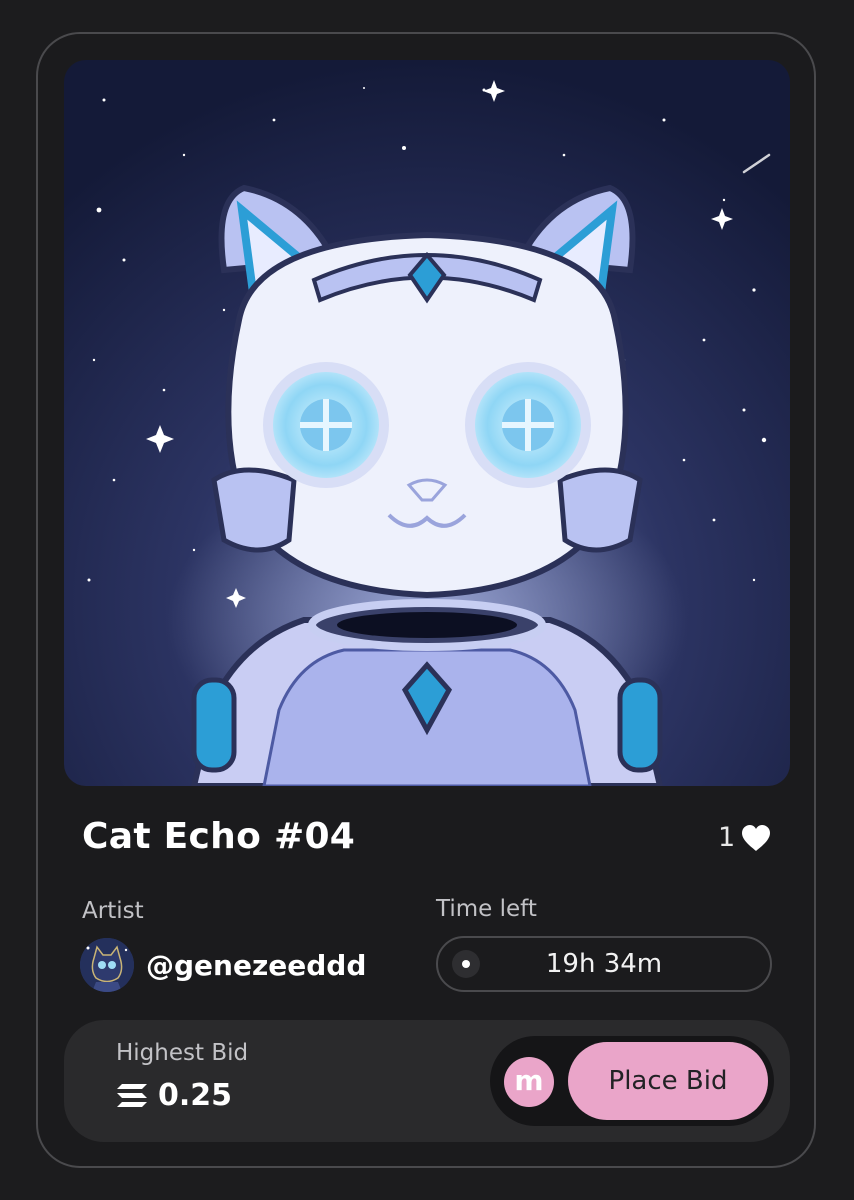 Image resolution: width=854 pixels, height=1200 pixels. I want to click on bid-actions: m Place Bid, so click(632, 1081).